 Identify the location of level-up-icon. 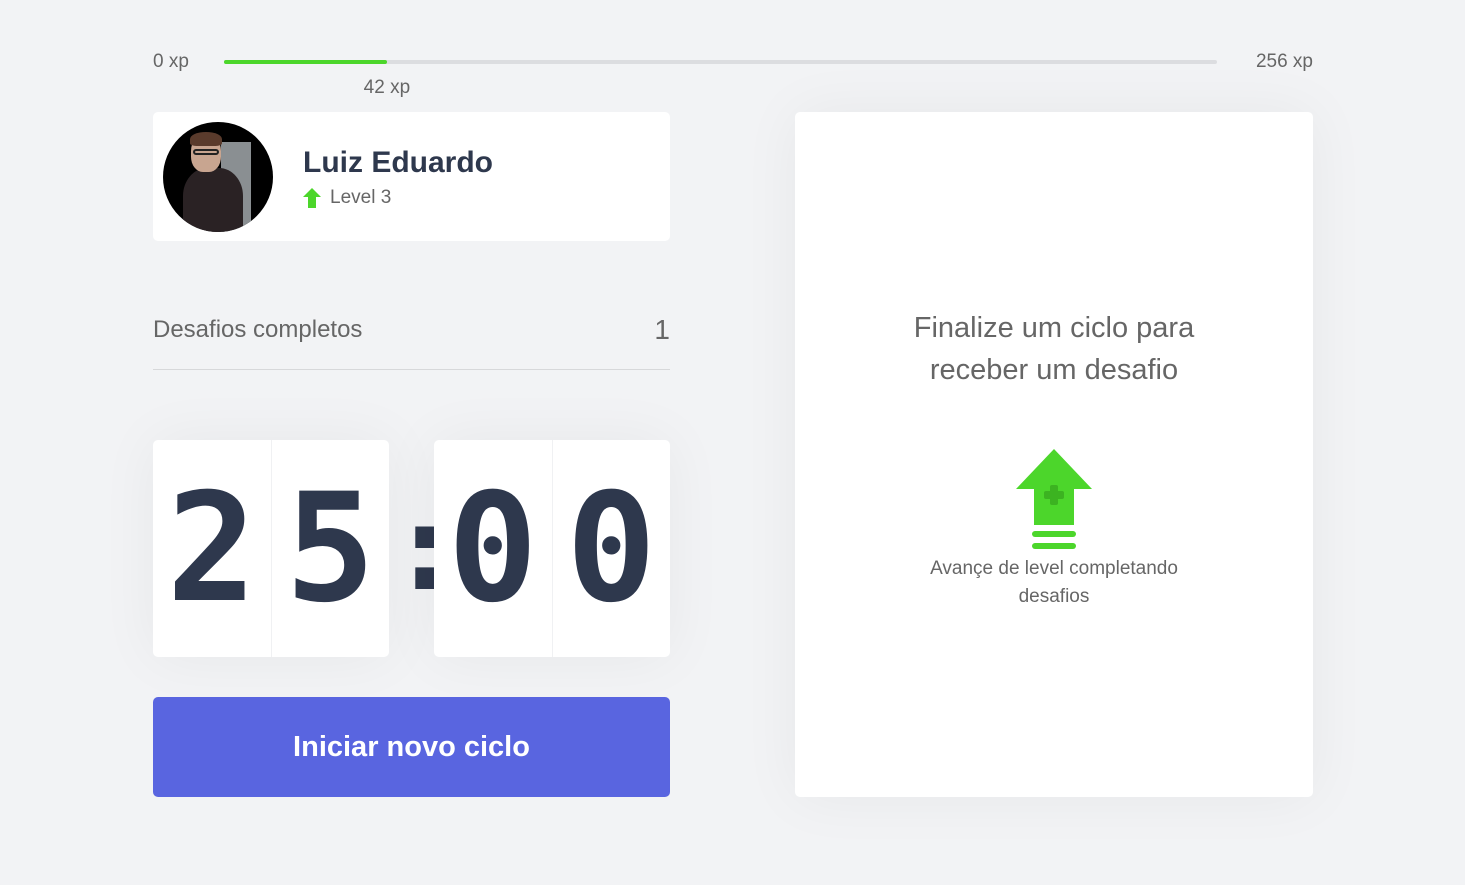
(1054, 499).